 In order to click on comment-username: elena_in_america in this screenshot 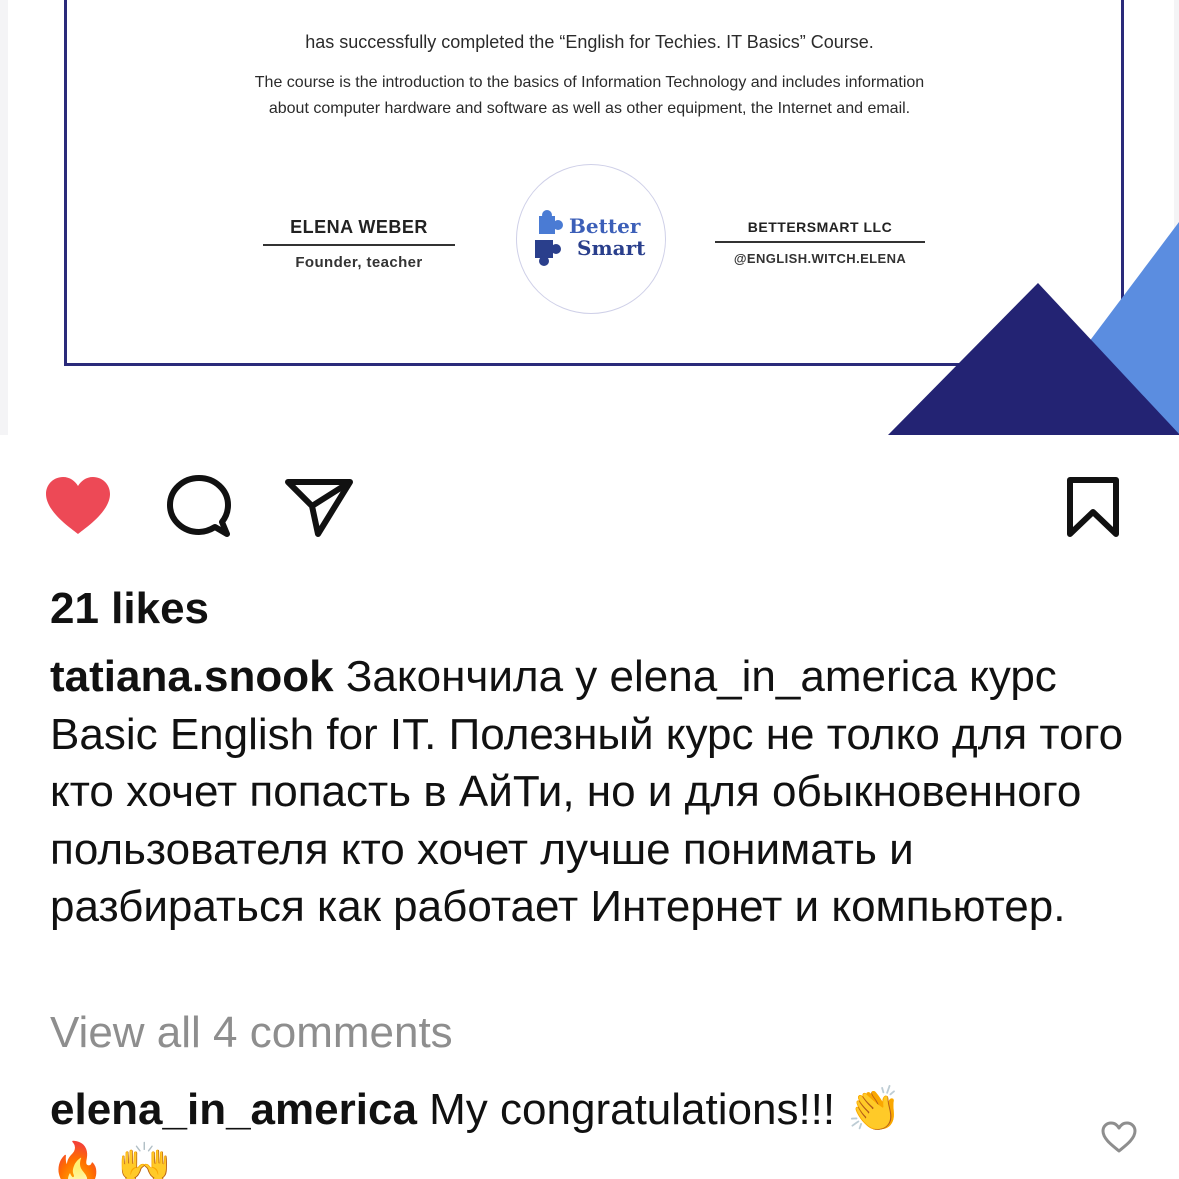, I will do `click(233, 1109)`.